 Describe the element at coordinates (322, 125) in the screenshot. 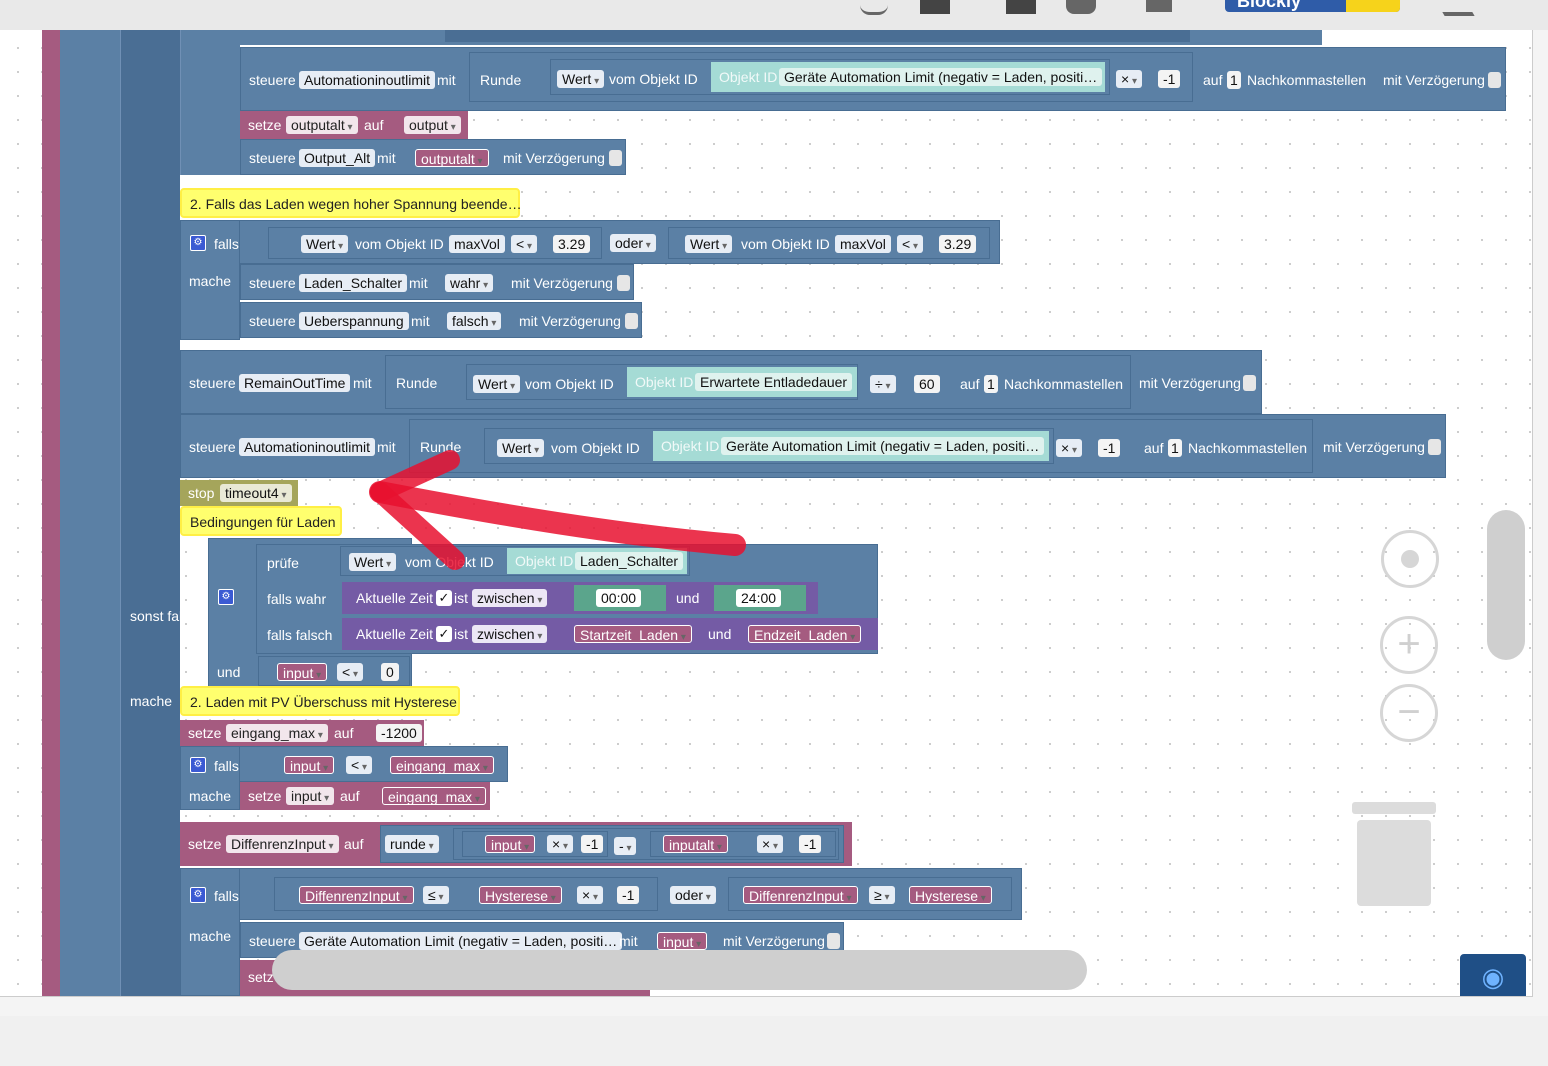

I see `variable-dropdown: outputalt` at that location.